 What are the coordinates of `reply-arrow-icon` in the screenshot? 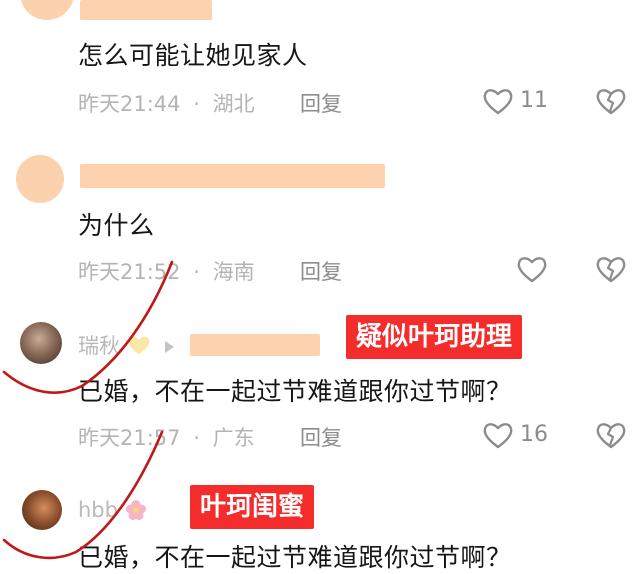 It's located at (170, 347).